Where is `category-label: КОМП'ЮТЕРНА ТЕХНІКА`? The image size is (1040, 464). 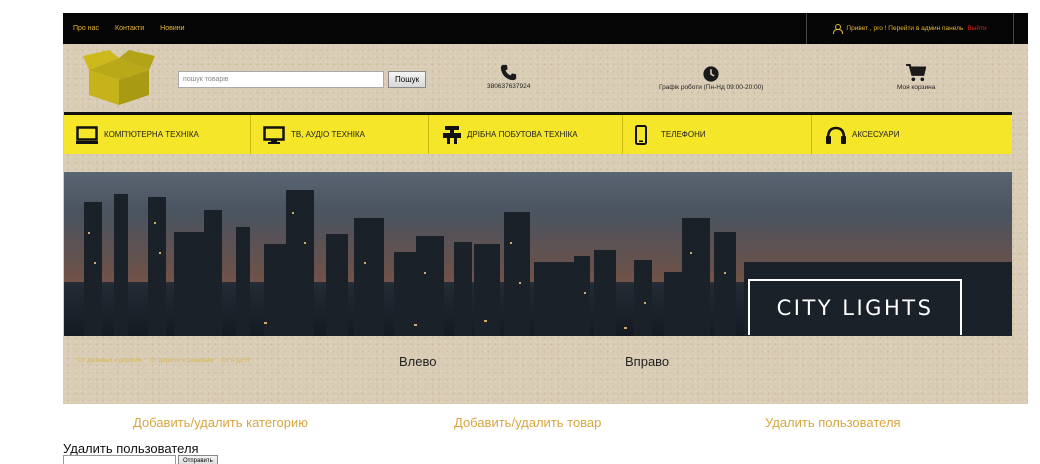 category-label: КОМП'ЮТЕРНА ТЕХНІКА is located at coordinates (151, 134).